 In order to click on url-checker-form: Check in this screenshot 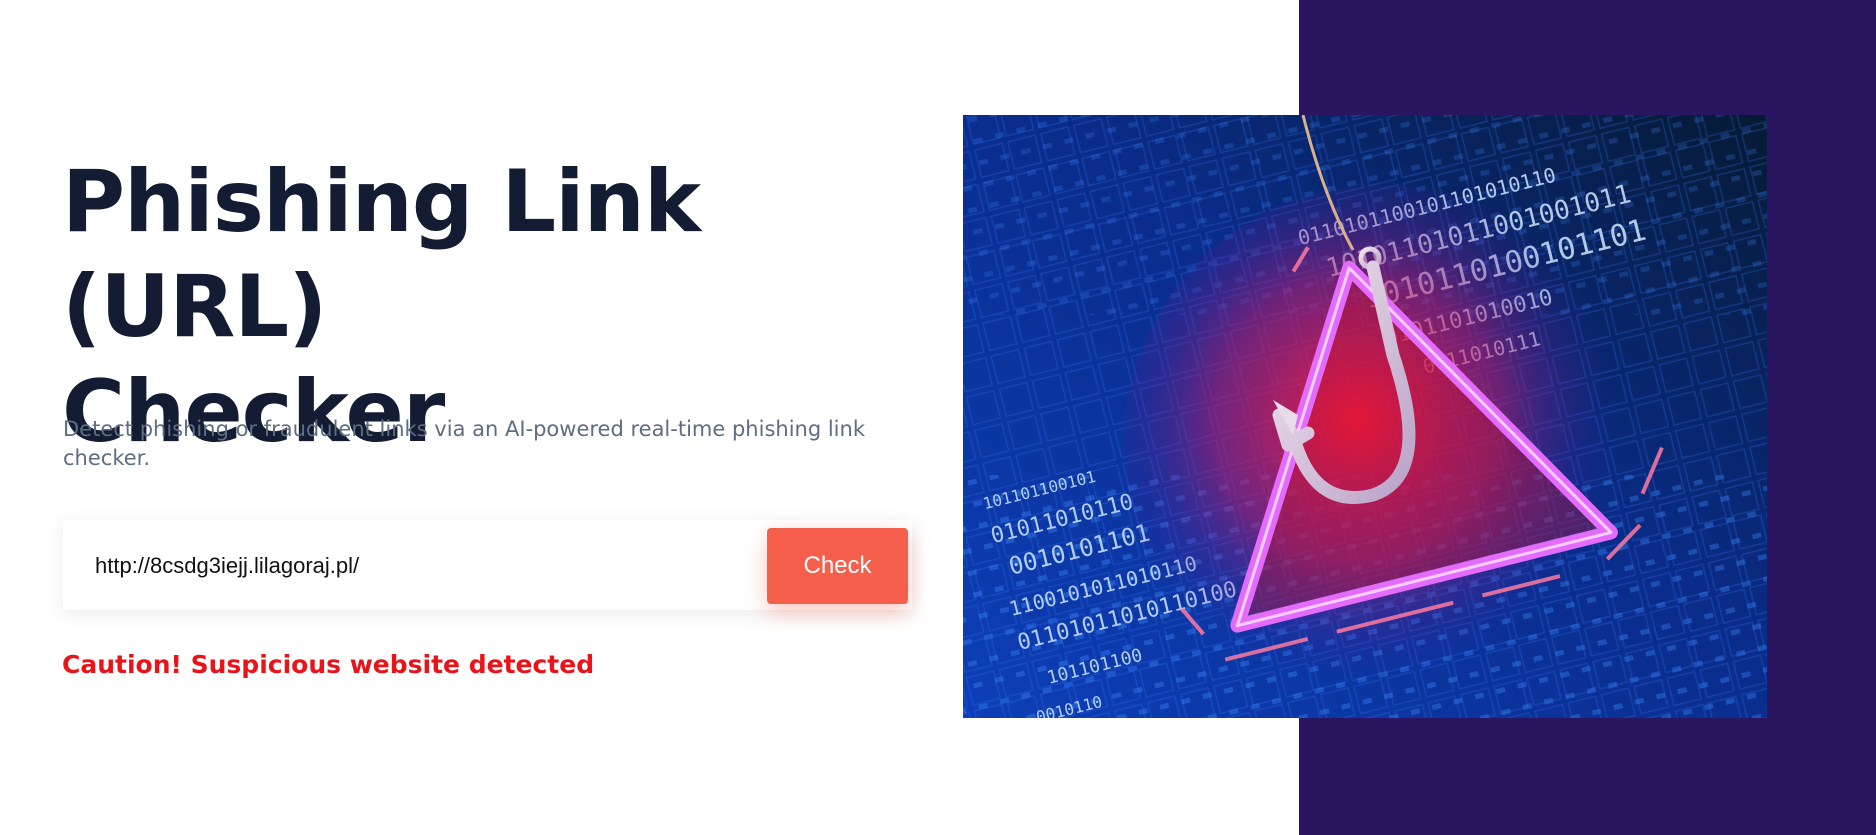, I will do `click(487, 565)`.